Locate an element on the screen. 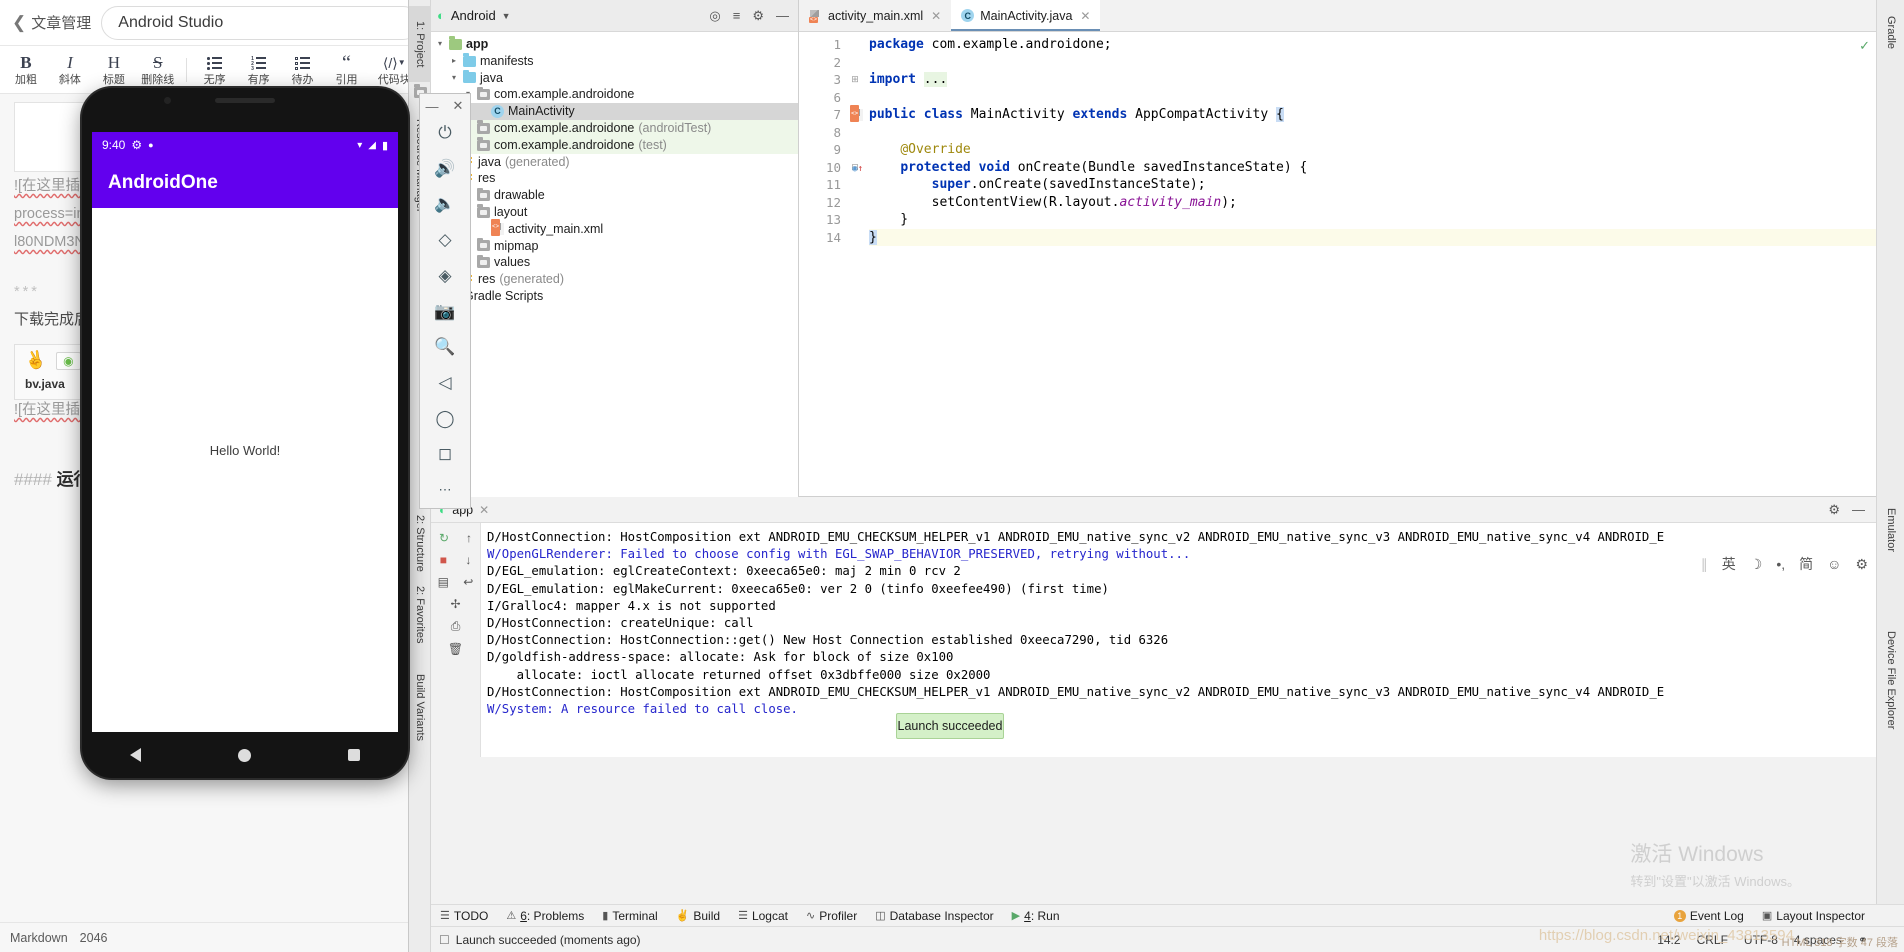 Image resolution: width=1904 pixels, height=952 pixels. tree-node: values is located at coordinates (614, 262).